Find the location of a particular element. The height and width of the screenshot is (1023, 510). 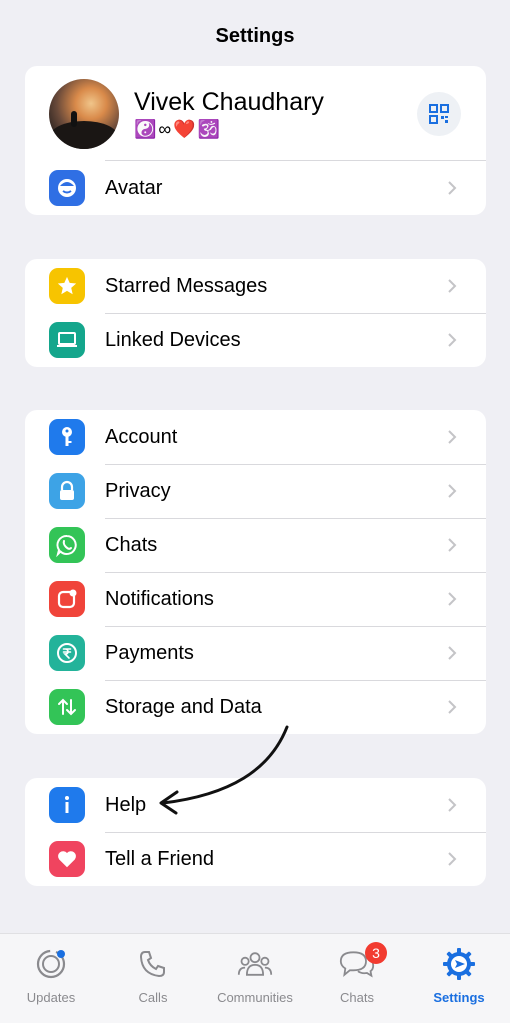

arrows-updown-icon is located at coordinates (67, 707).